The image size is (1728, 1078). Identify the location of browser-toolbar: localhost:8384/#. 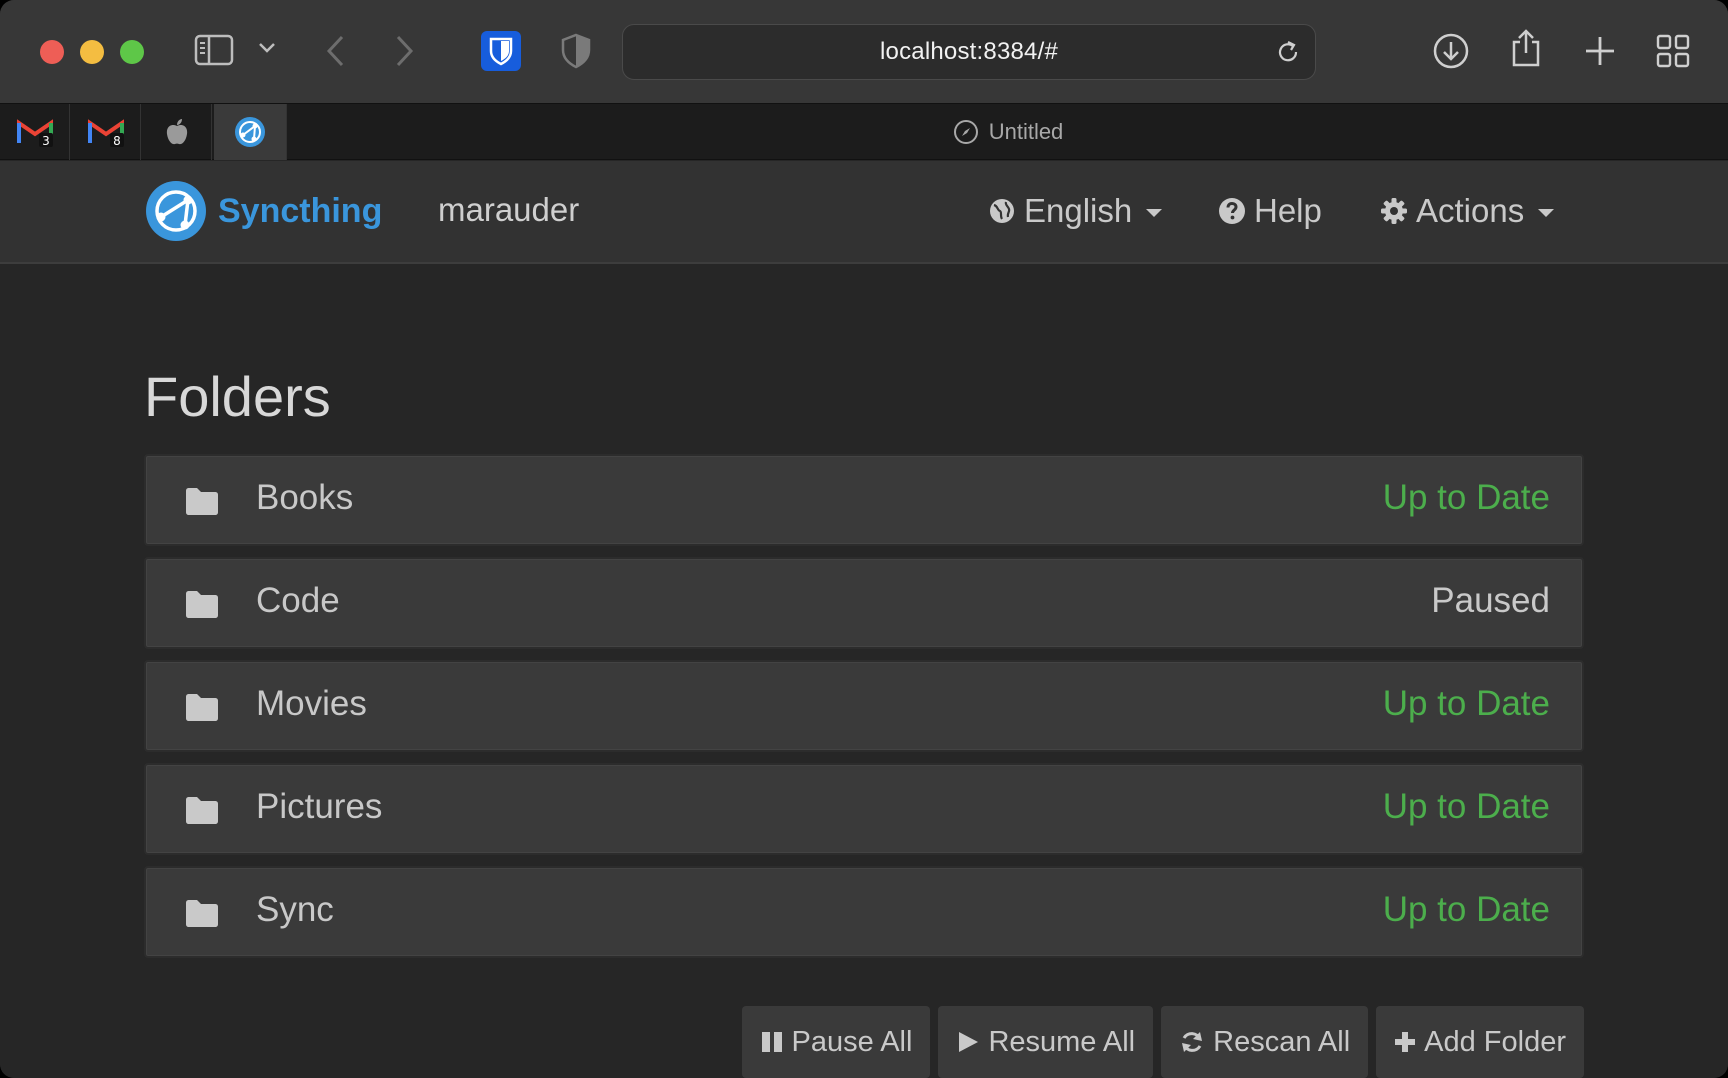
(864, 52).